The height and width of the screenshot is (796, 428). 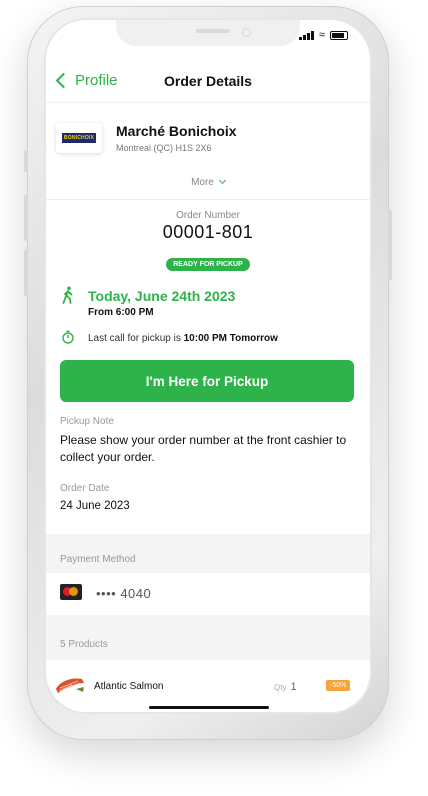 What do you see at coordinates (306, 35) in the screenshot?
I see `signal-icon` at bounding box center [306, 35].